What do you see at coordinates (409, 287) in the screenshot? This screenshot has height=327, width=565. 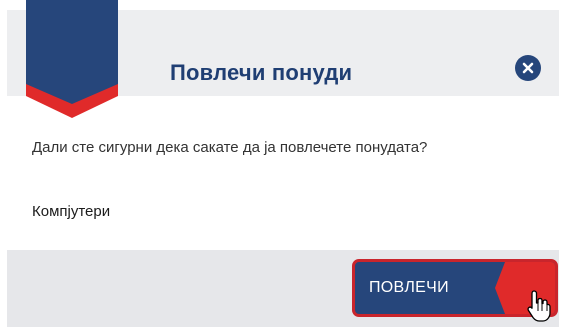 I see `withdraw-button-label: ПОВЛЕЧИ` at bounding box center [409, 287].